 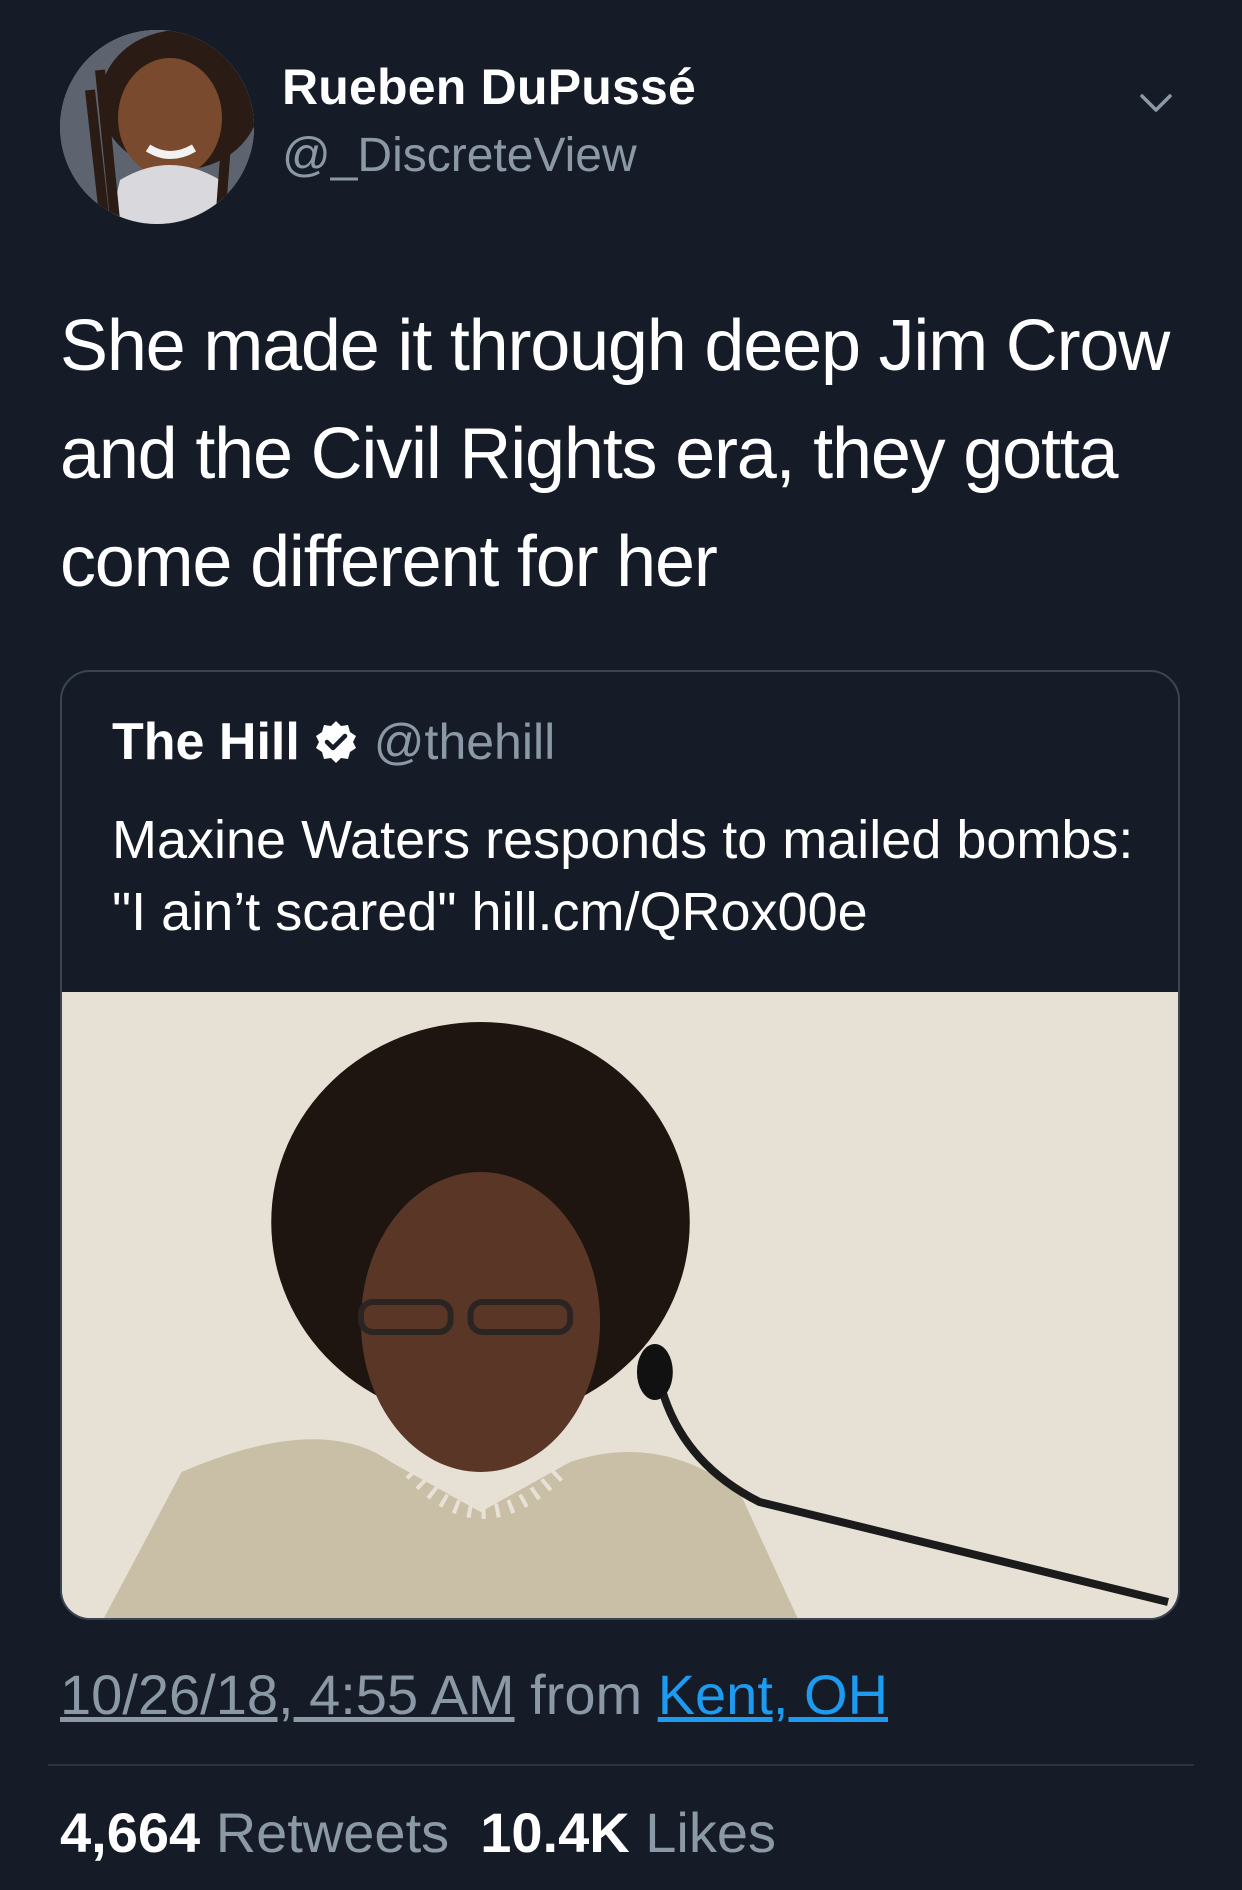 I want to click on avatar-image, so click(x=157, y=127).